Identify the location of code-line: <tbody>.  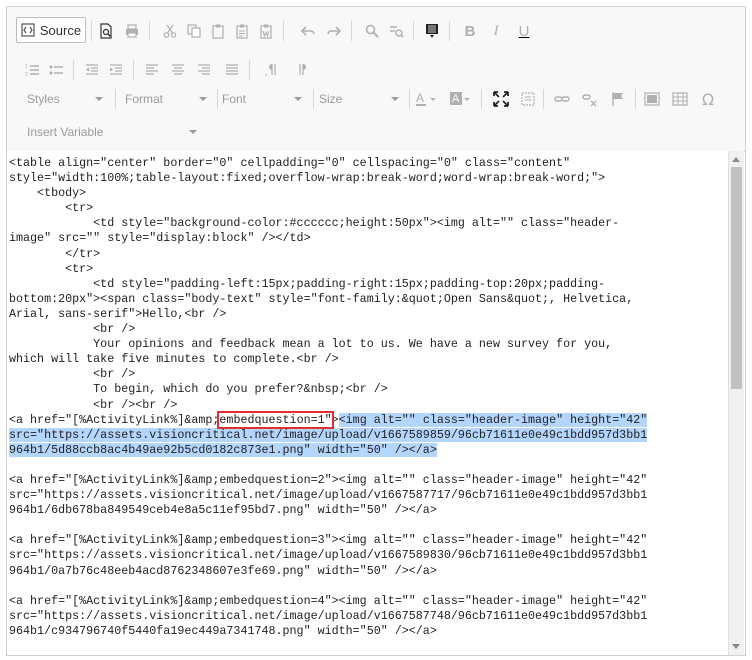
(48, 193).